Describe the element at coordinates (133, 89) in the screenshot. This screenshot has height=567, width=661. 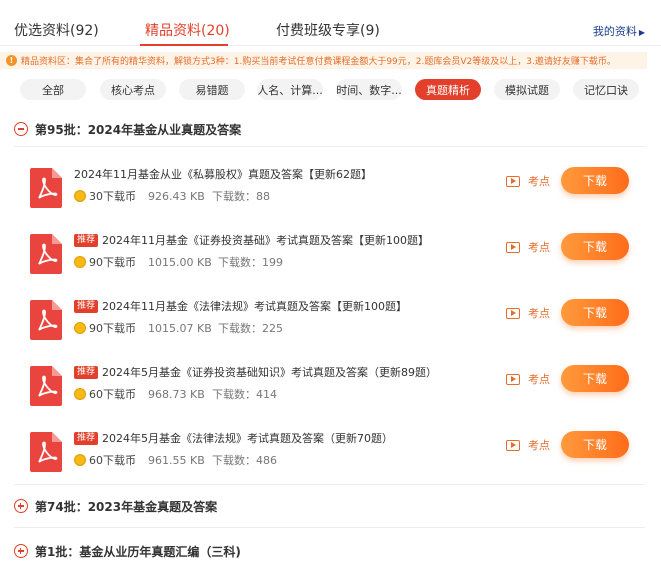
I see `filter-core-points: 核心考点` at that location.